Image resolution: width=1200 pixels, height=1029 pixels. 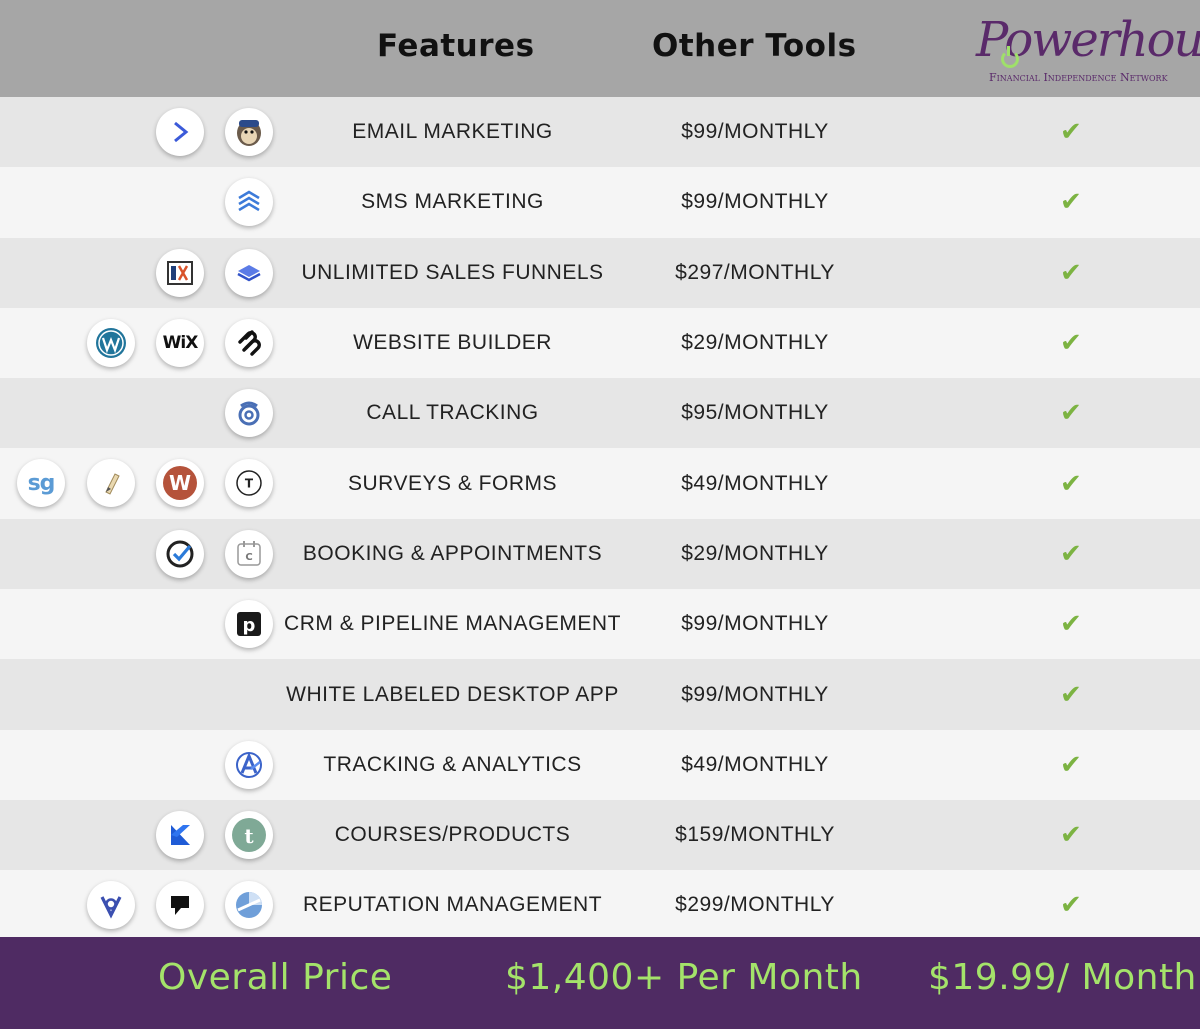 What do you see at coordinates (180, 553) in the screenshot?
I see `acuity-icon` at bounding box center [180, 553].